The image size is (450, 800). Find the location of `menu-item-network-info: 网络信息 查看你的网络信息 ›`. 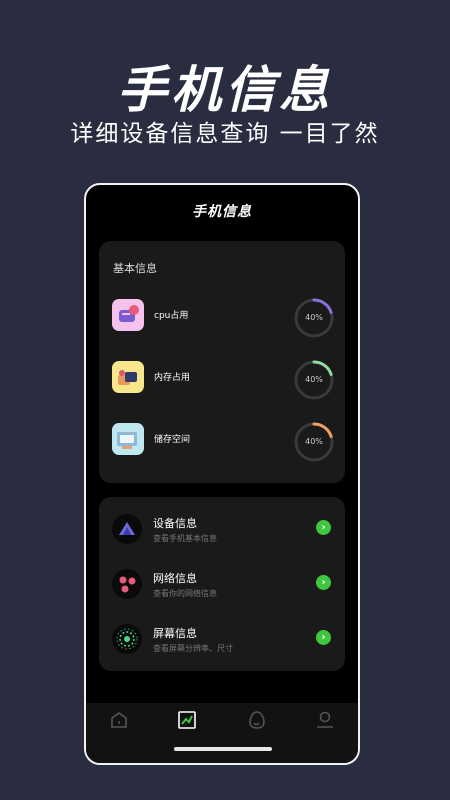

menu-item-network-info: 网络信息 查看你的网络信息 › is located at coordinates (223, 586).